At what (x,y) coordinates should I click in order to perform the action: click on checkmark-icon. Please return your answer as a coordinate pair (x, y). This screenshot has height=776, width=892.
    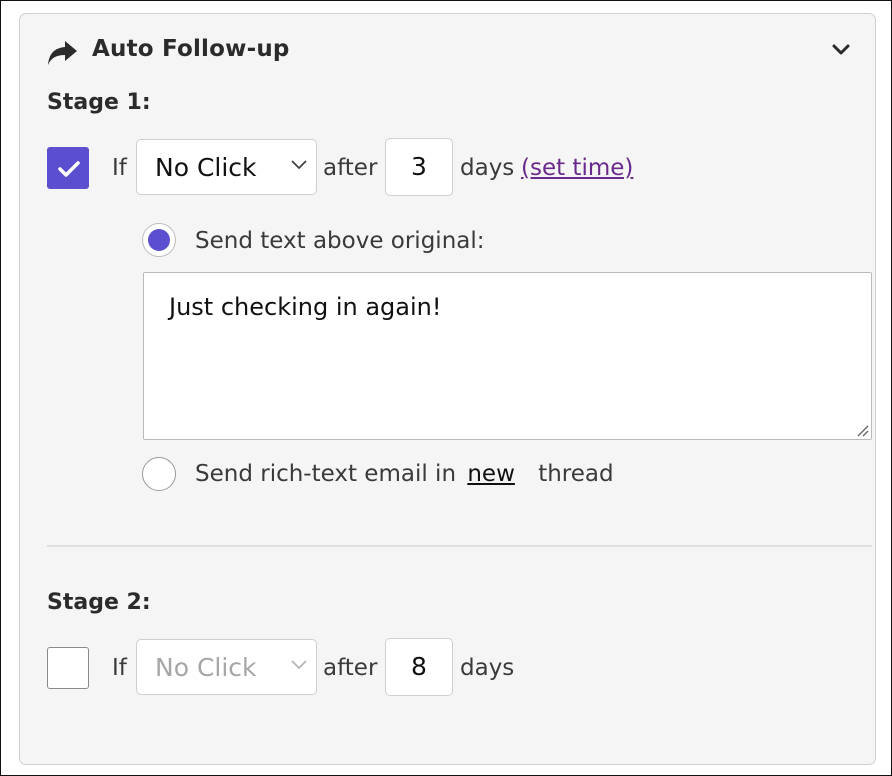
    Looking at the image, I should click on (69, 169).